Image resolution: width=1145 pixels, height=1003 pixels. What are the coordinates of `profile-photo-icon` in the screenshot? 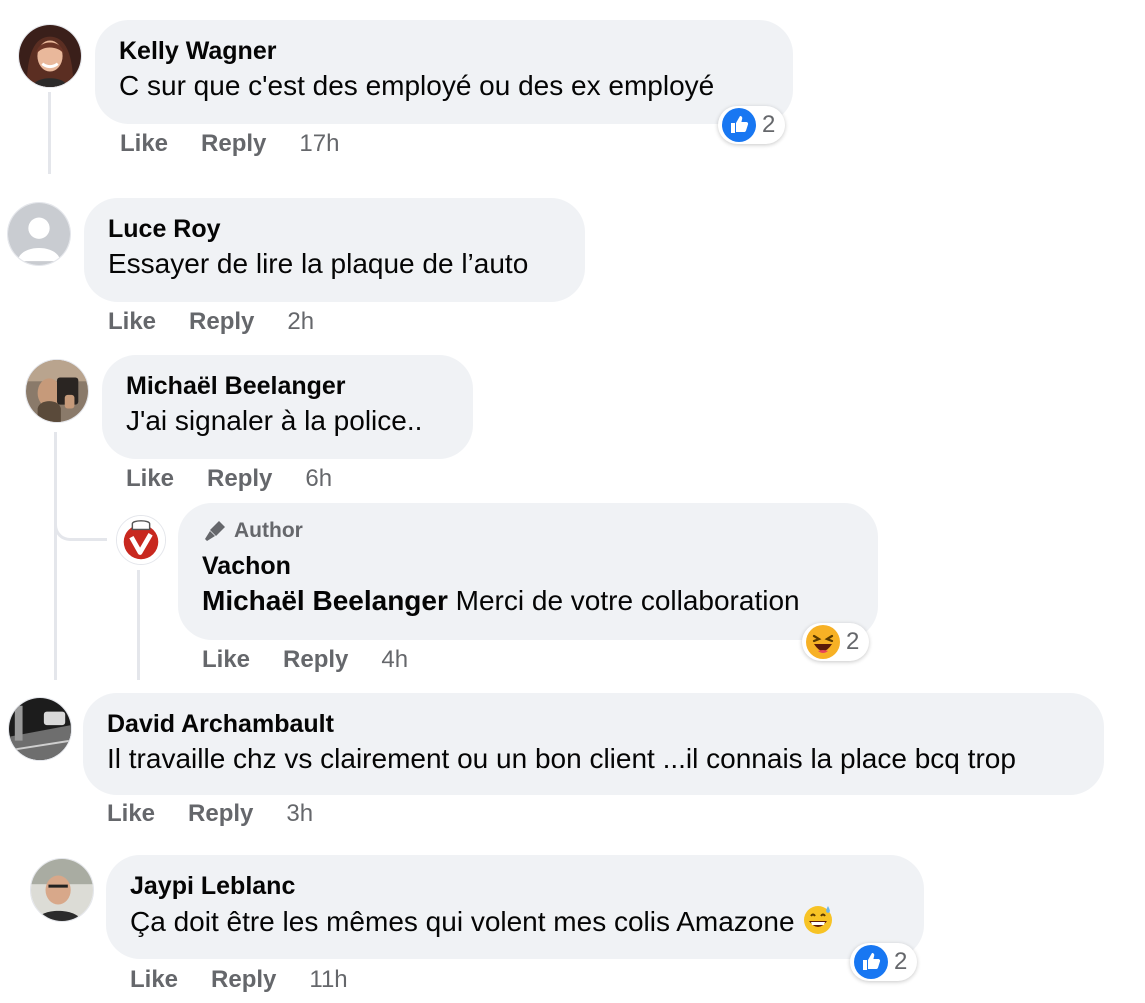 It's located at (62, 890).